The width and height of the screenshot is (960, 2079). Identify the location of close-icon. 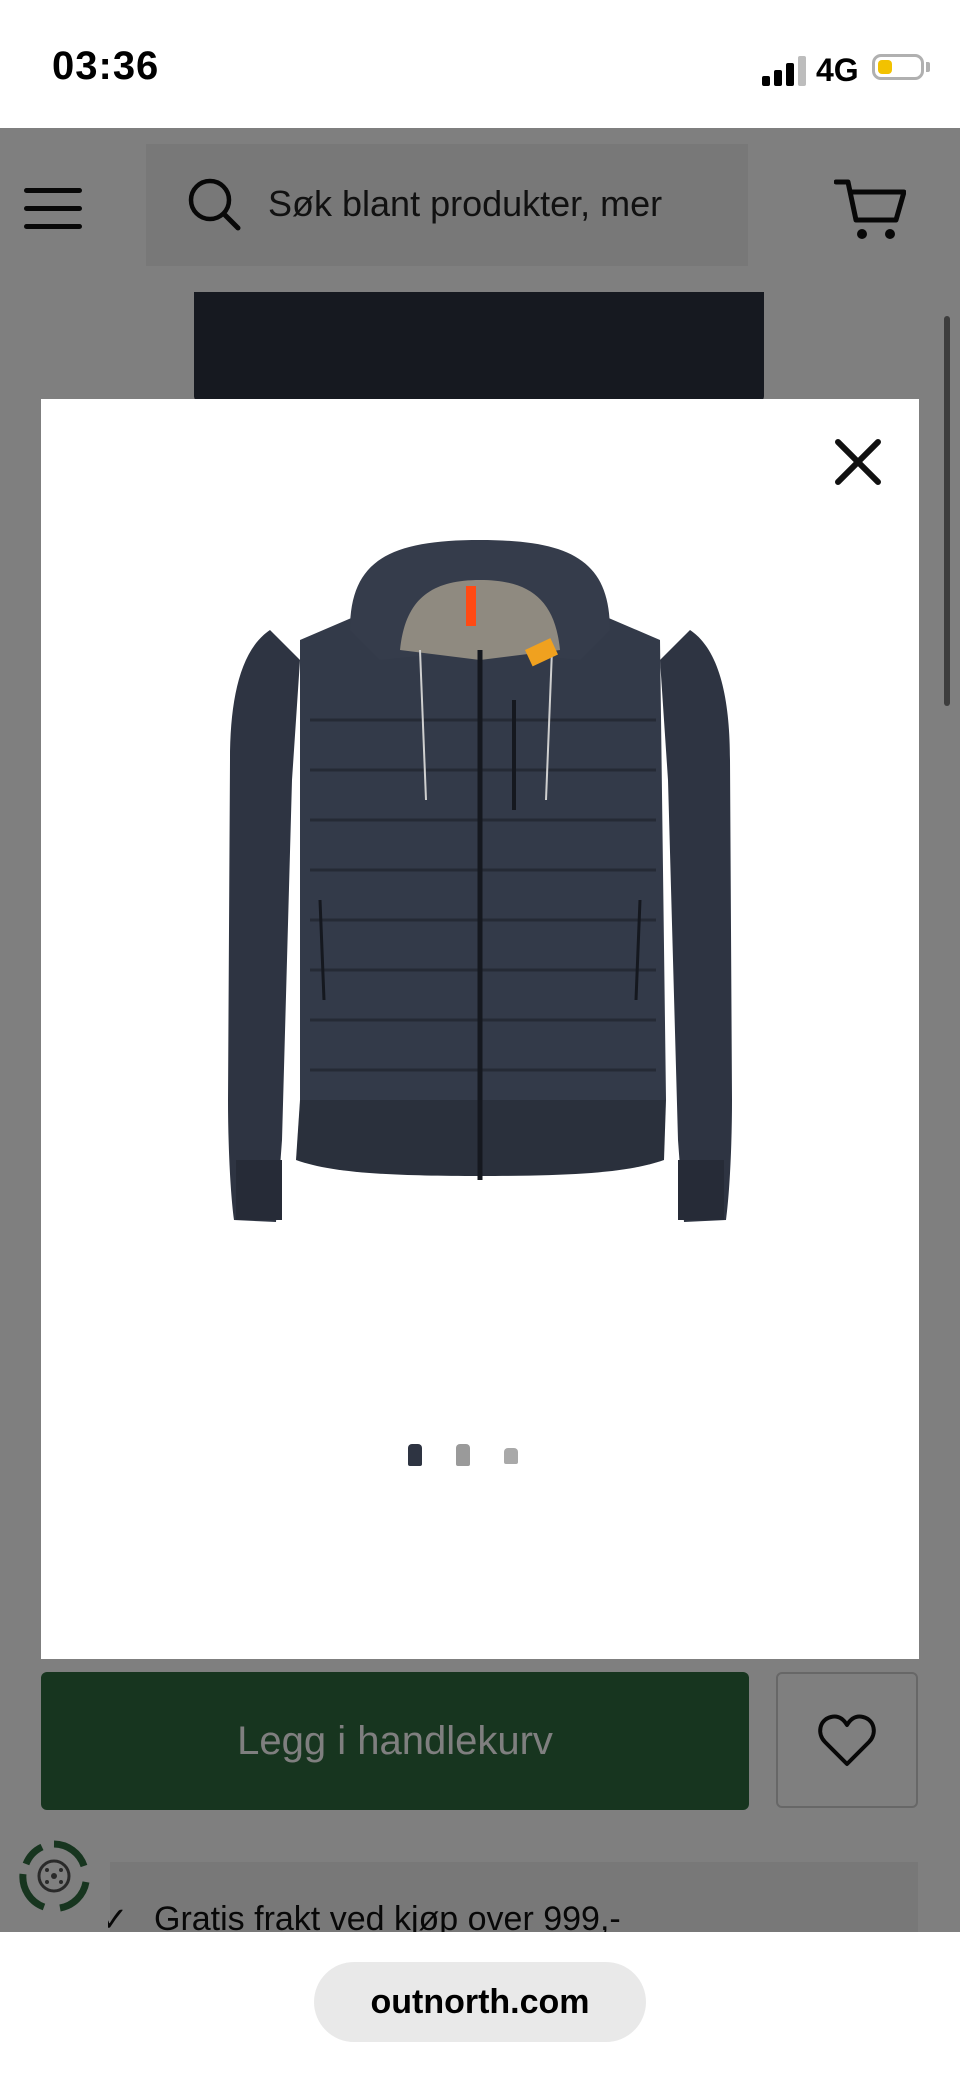
(858, 462).